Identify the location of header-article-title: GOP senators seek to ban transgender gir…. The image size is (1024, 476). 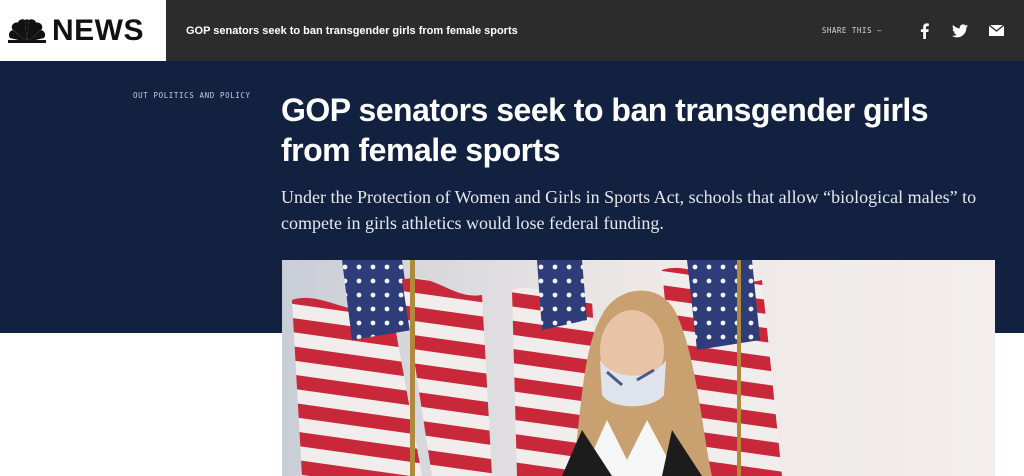
(352, 31).